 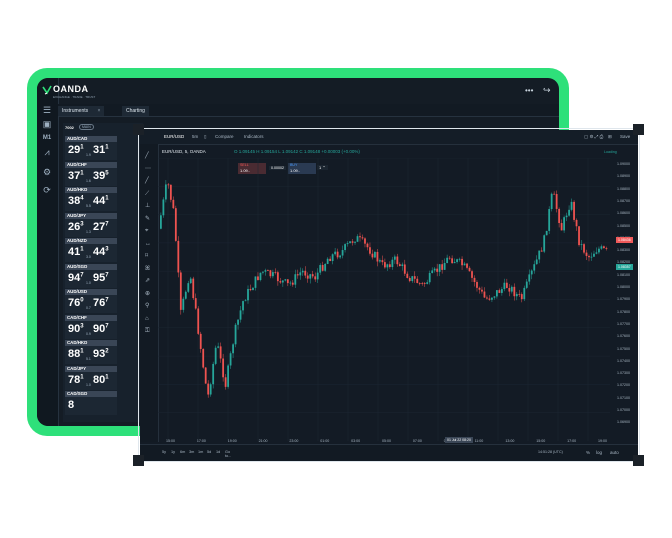 What do you see at coordinates (91, 148) in the screenshot?
I see `instrument-tile: AUD/CAD 291 1.9 311` at bounding box center [91, 148].